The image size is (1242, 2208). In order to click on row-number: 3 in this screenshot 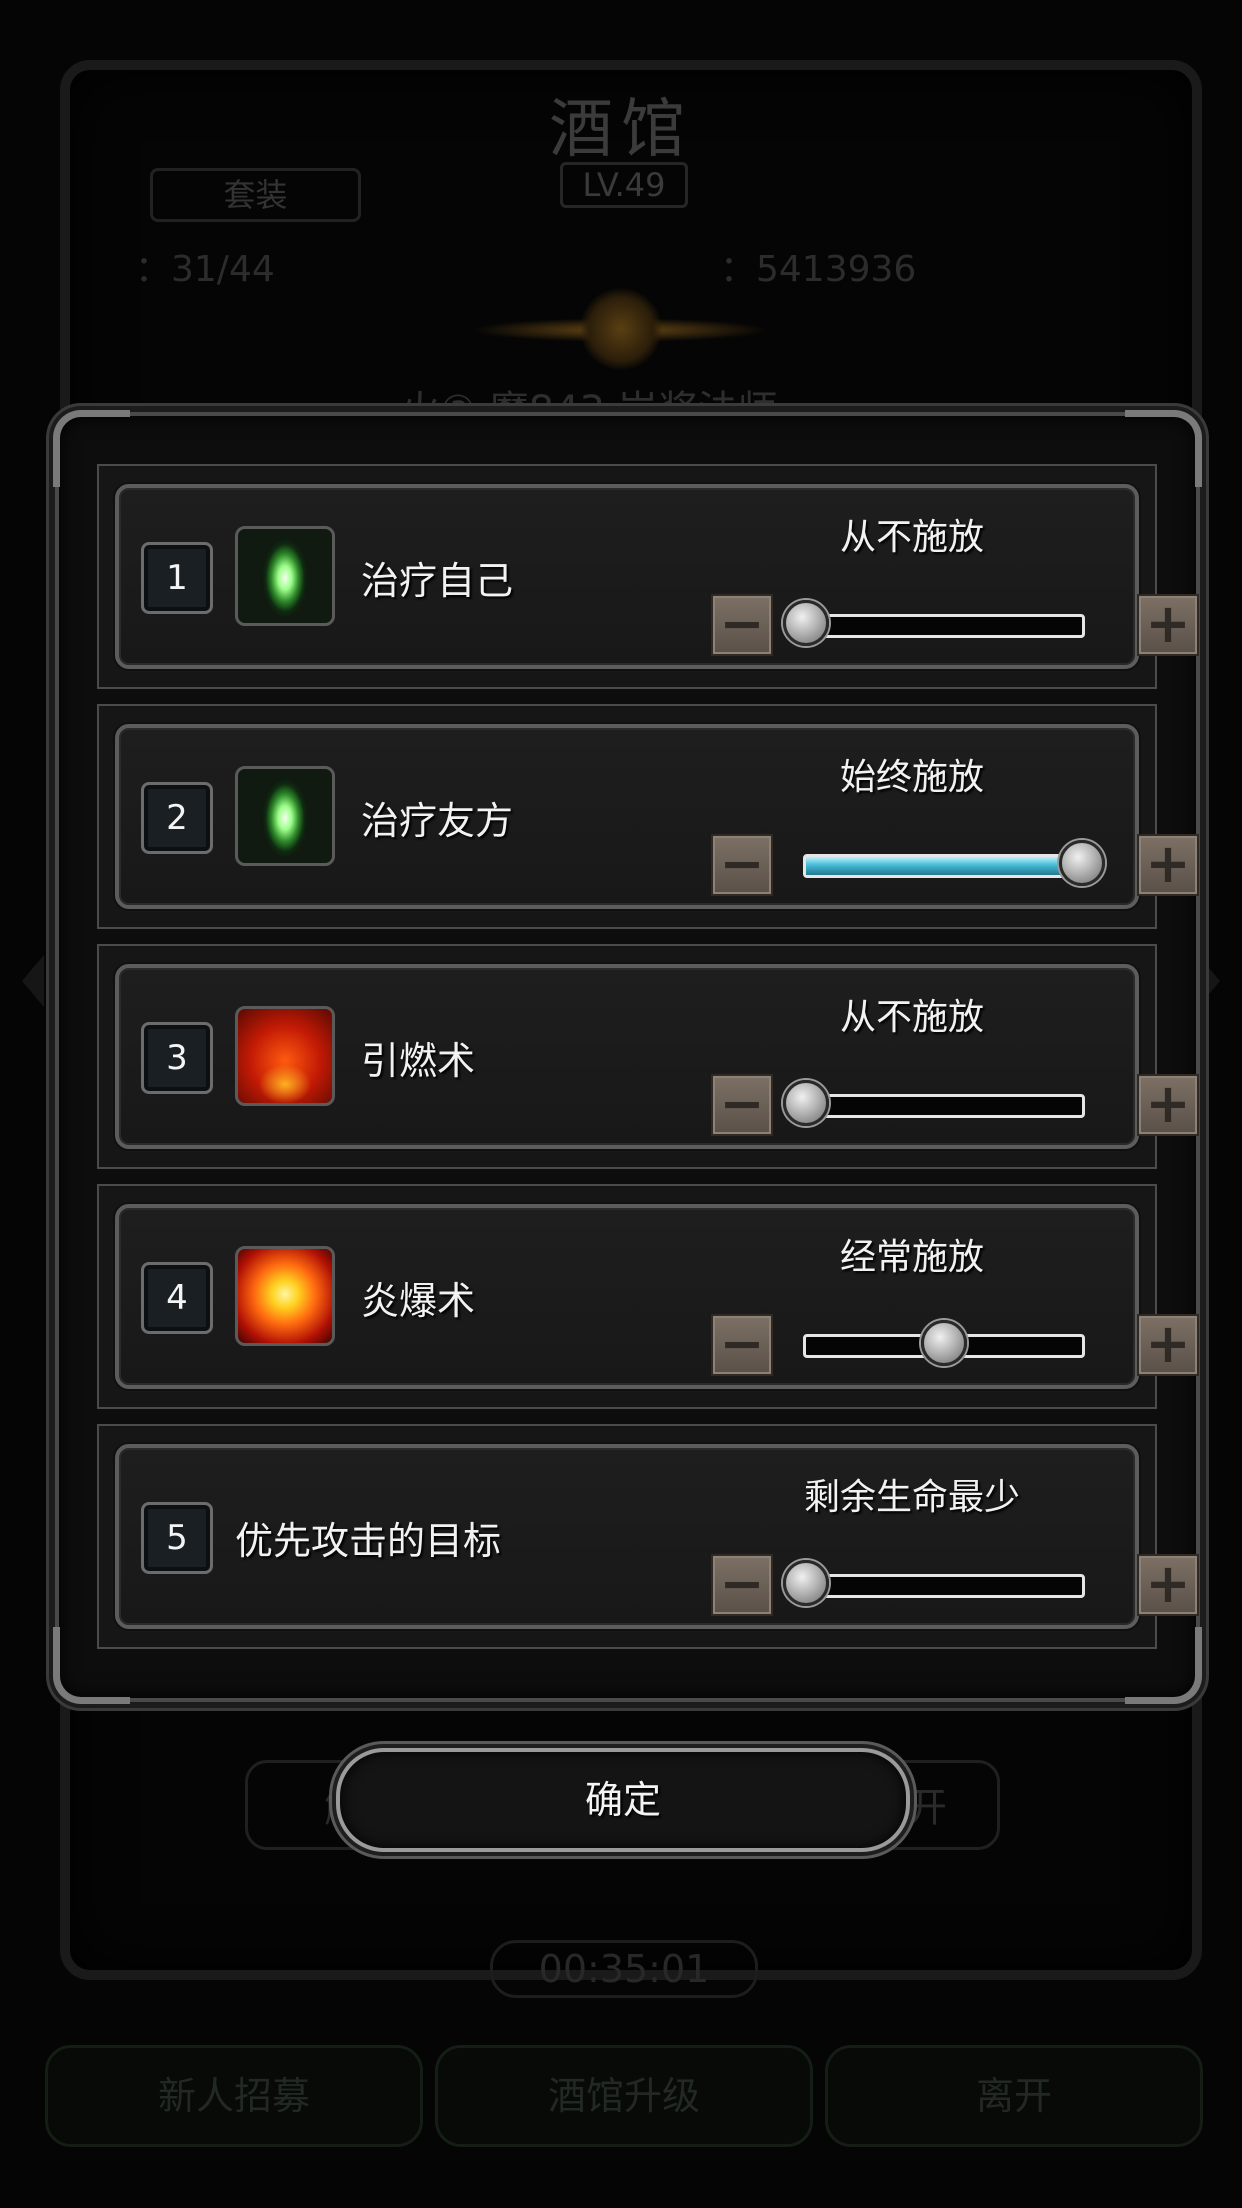, I will do `click(177, 1058)`.